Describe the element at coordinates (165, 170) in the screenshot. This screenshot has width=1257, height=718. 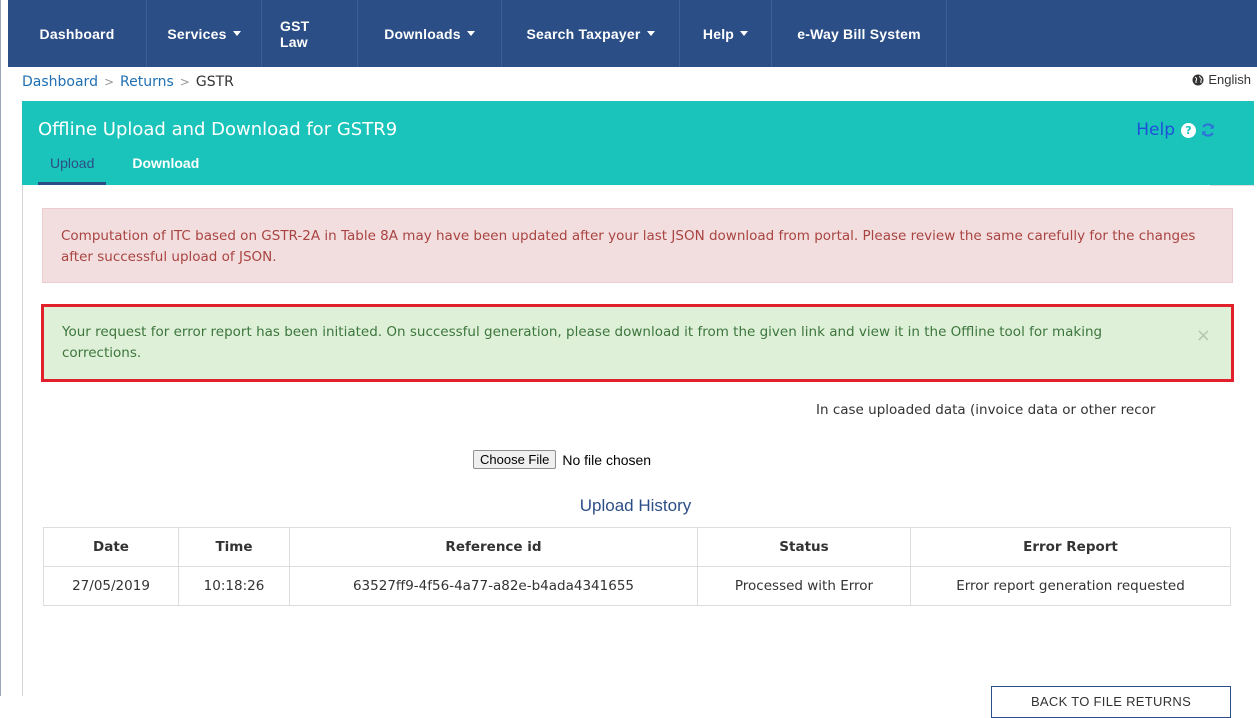
I see `tab-download: Download` at that location.